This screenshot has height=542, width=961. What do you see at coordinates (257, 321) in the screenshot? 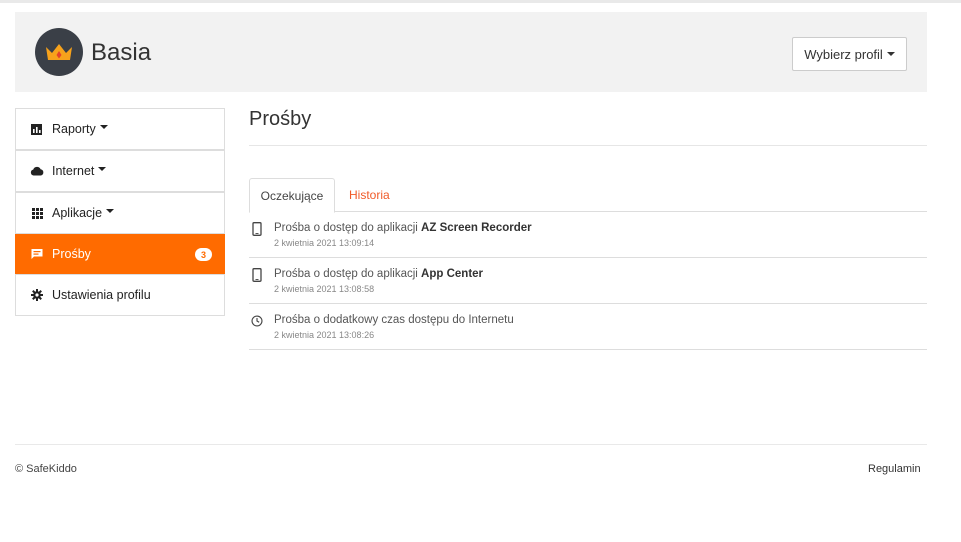
I see `clock-icon` at bounding box center [257, 321].